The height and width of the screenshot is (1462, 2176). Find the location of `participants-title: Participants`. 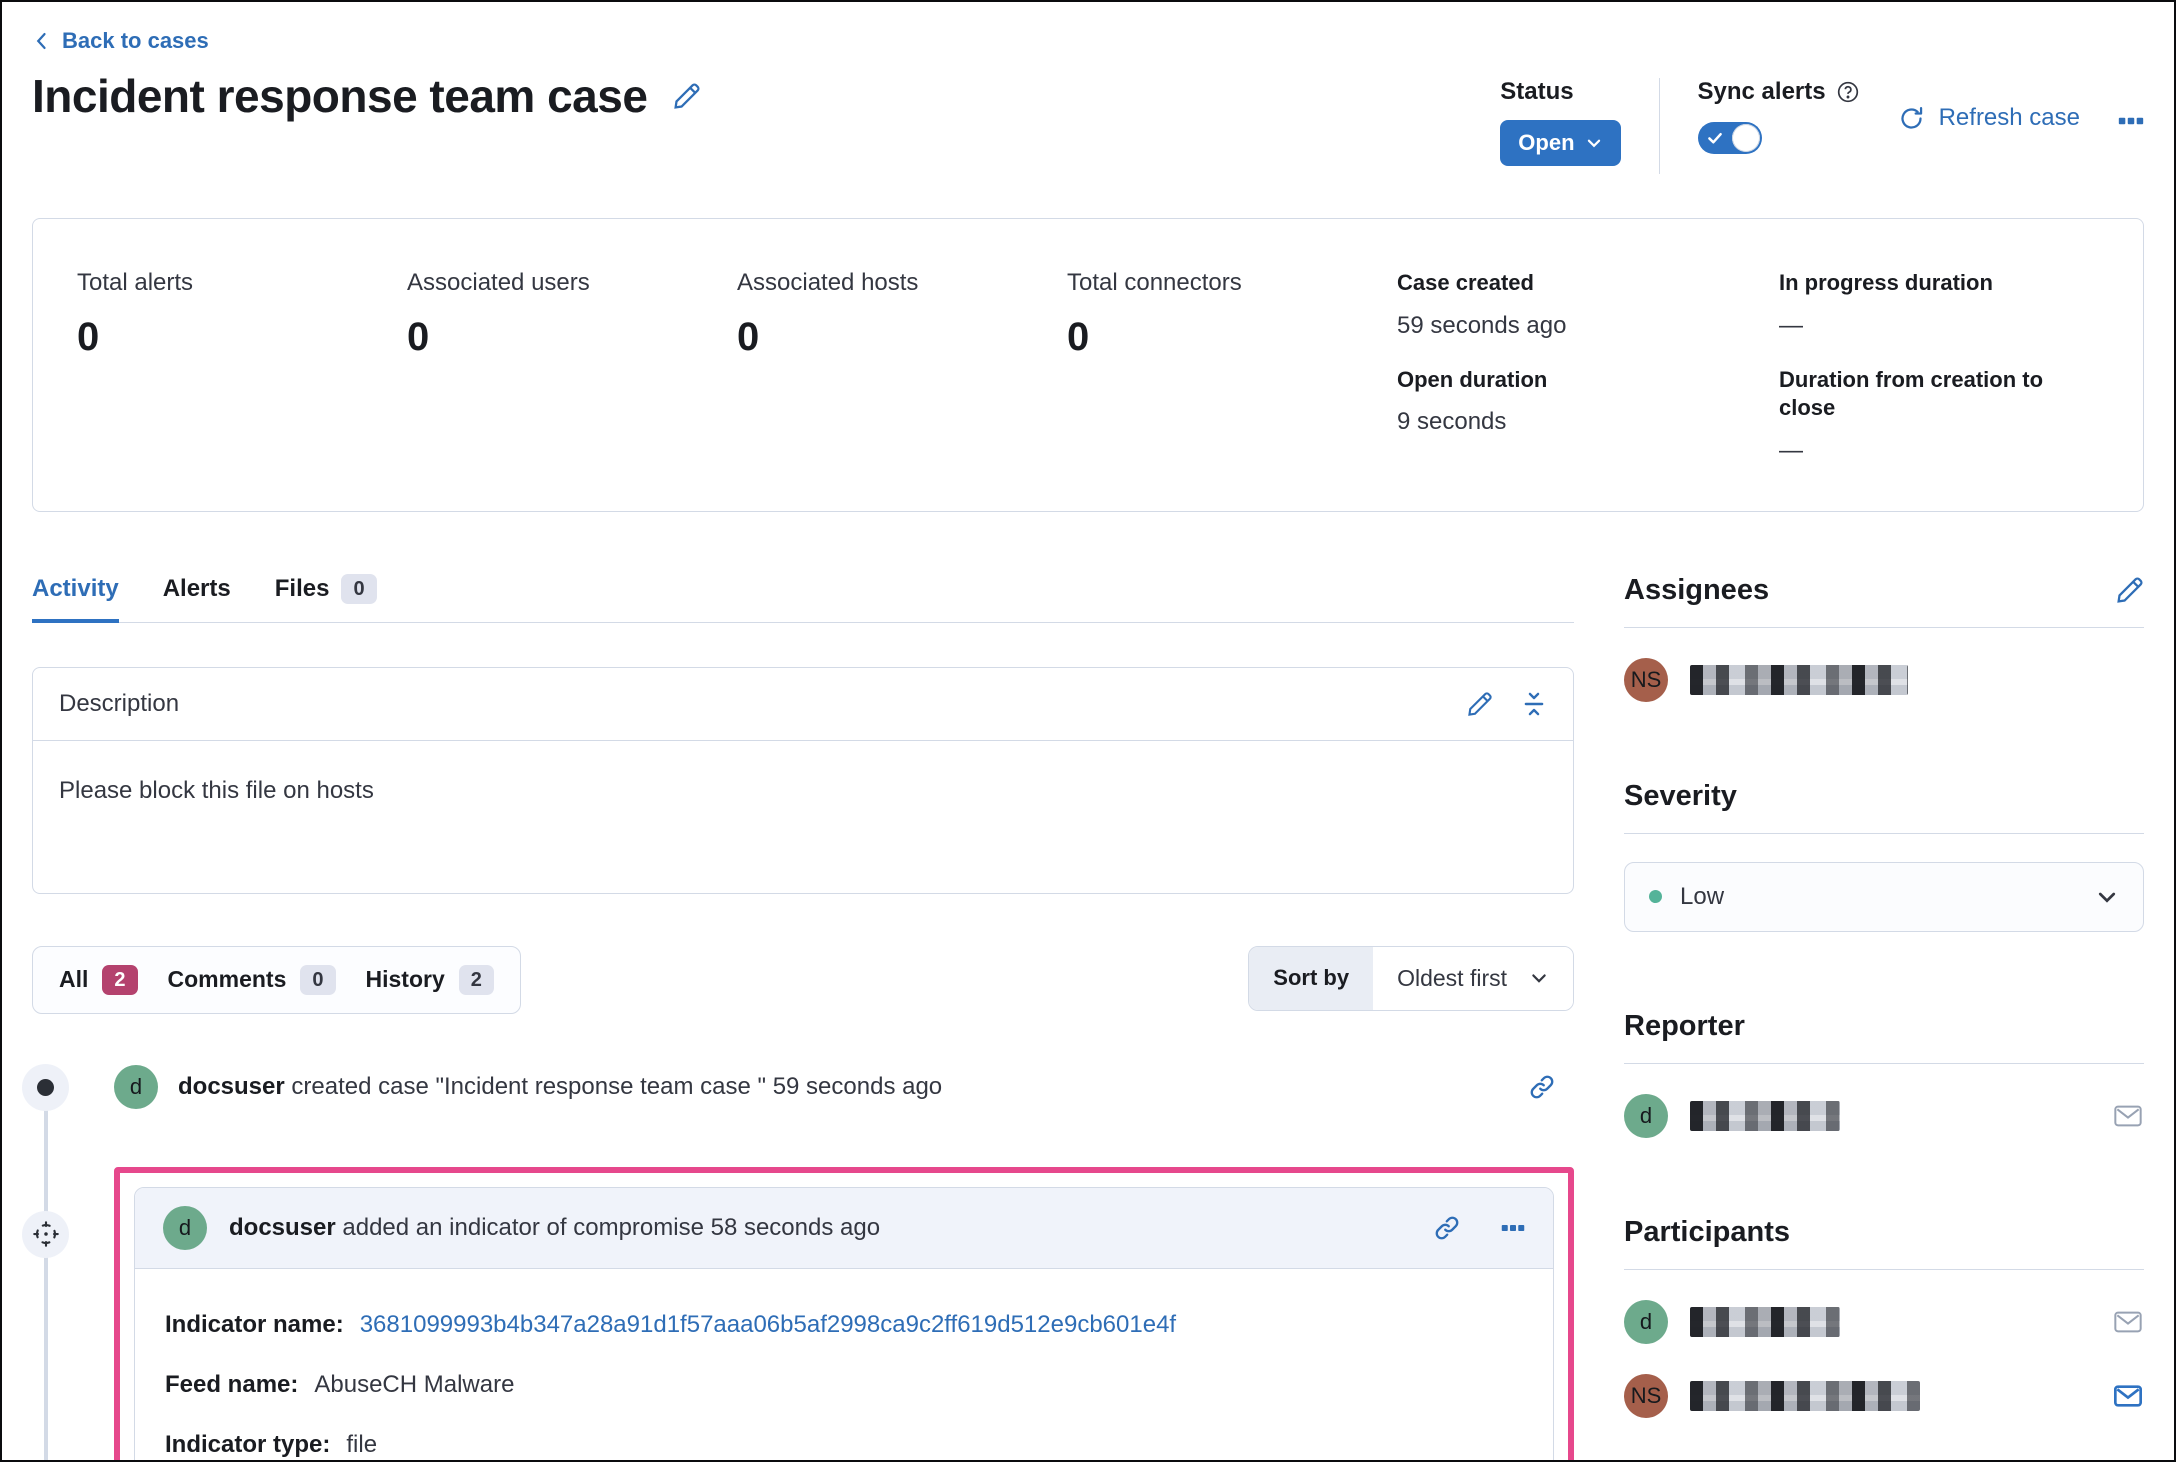

participants-title: Participants is located at coordinates (1707, 1231).